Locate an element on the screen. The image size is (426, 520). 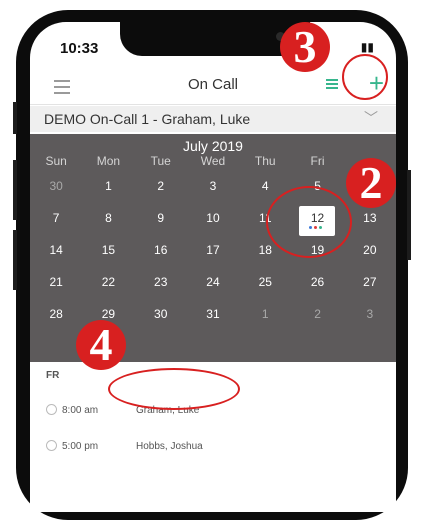
weekday-label: Wed is located at coordinates (213, 161).